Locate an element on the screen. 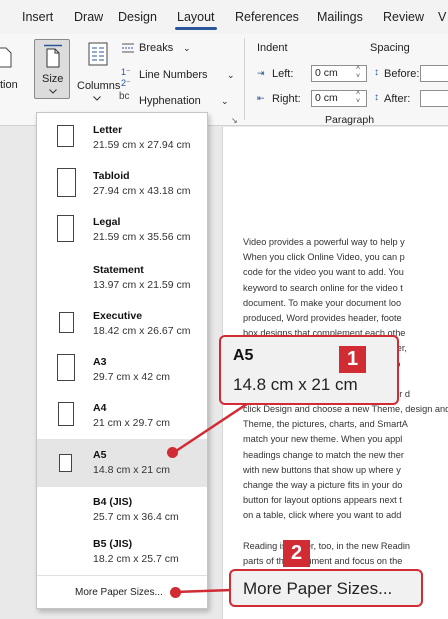  callout-a5-dims: 14.8 cm x 21 cm is located at coordinates (295, 384).